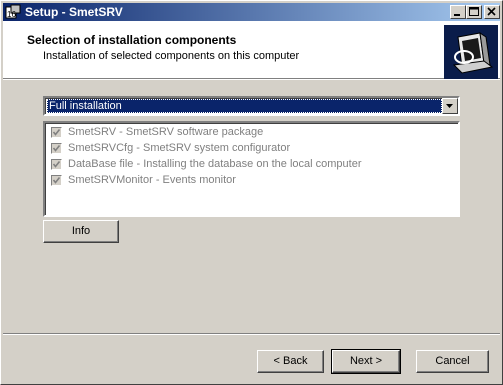 This screenshot has width=503, height=385. I want to click on back-button: < Back, so click(290, 361).